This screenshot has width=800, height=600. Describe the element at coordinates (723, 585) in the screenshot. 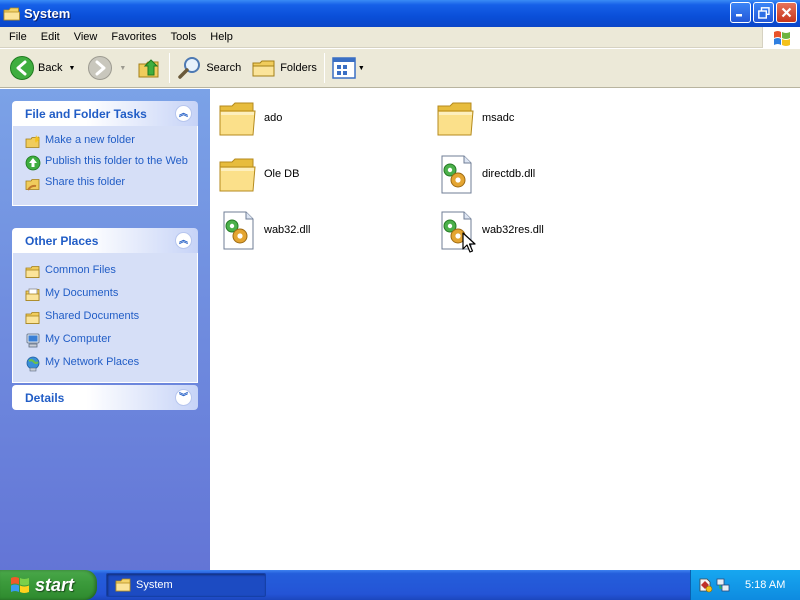

I see `network-connection-icon` at that location.